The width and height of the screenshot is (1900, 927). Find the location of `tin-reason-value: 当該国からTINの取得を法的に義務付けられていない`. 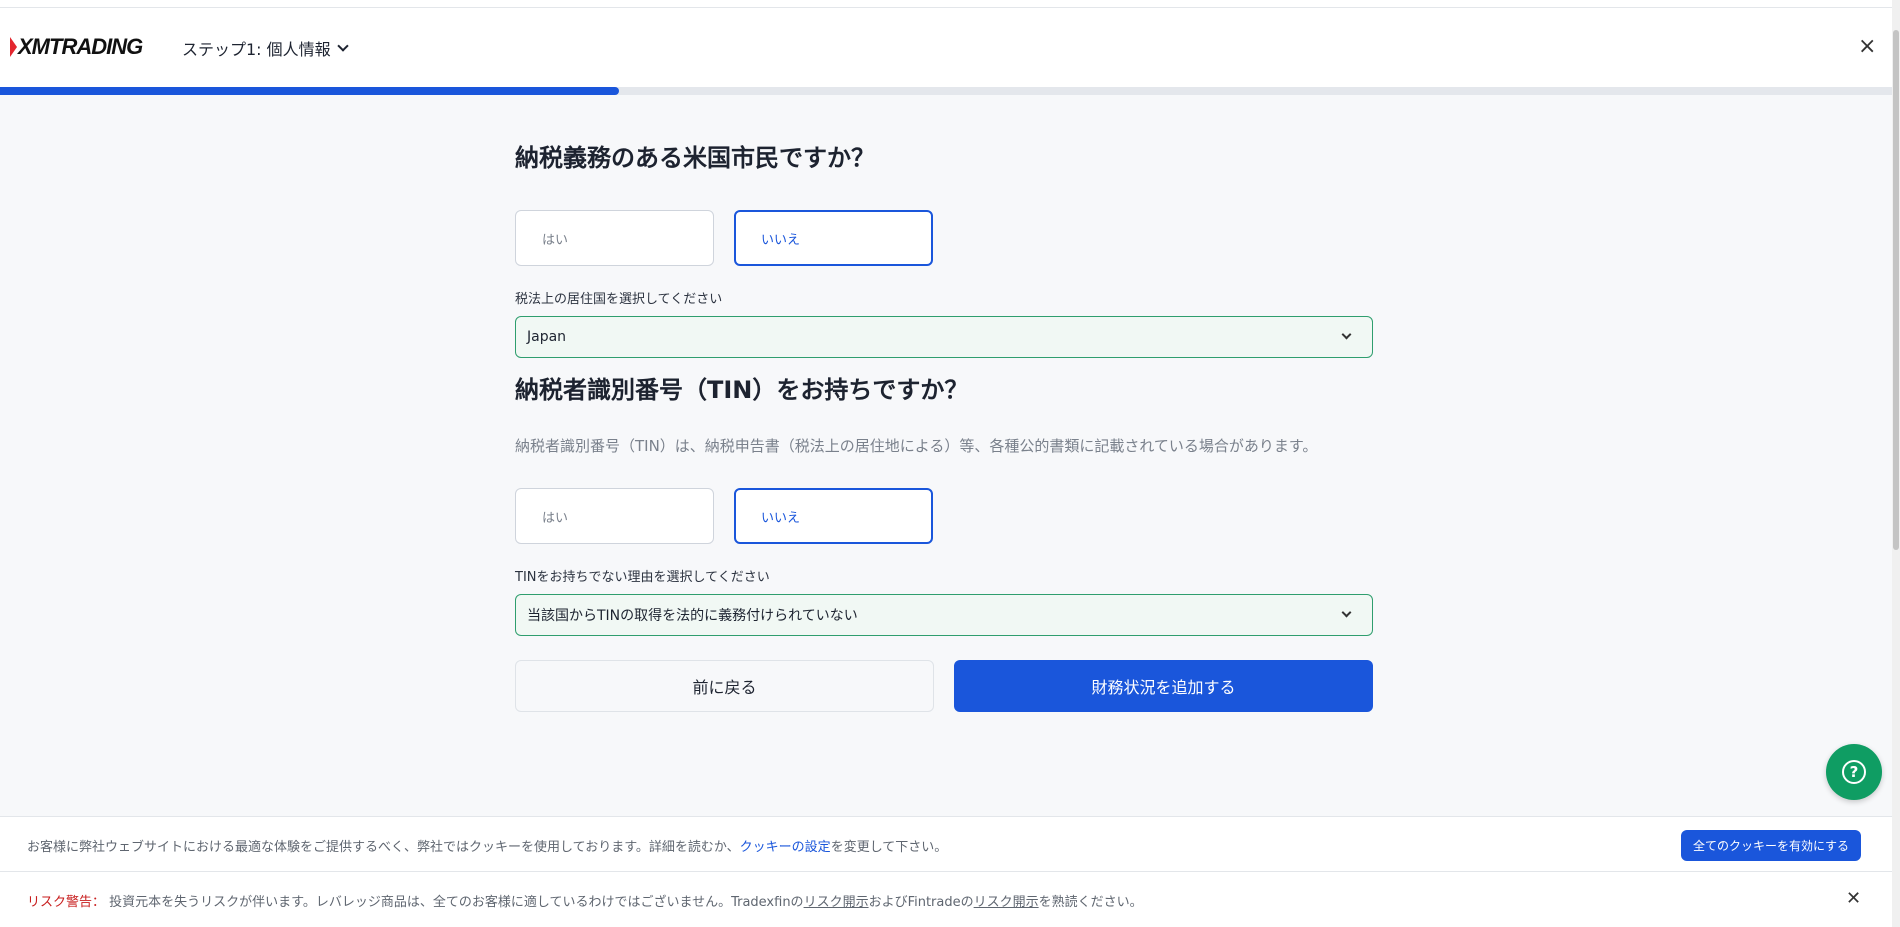

tin-reason-value: 当該国からTINの取得を法的に義務付けられていない is located at coordinates (692, 616).